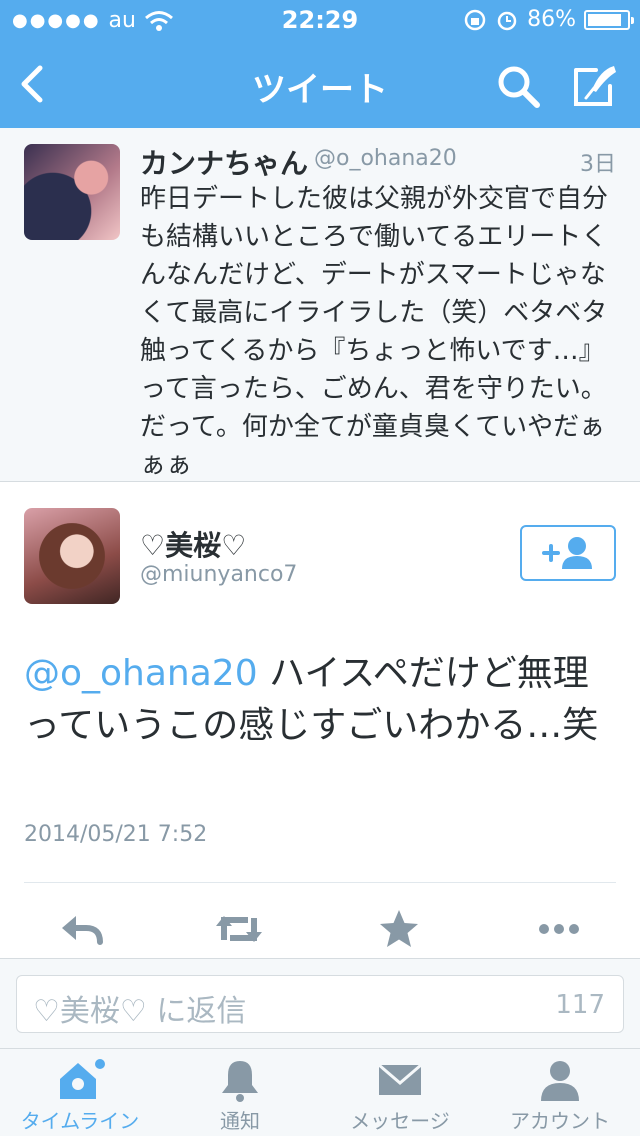 This screenshot has height=1136, width=640. I want to click on divider, so click(320, 882).